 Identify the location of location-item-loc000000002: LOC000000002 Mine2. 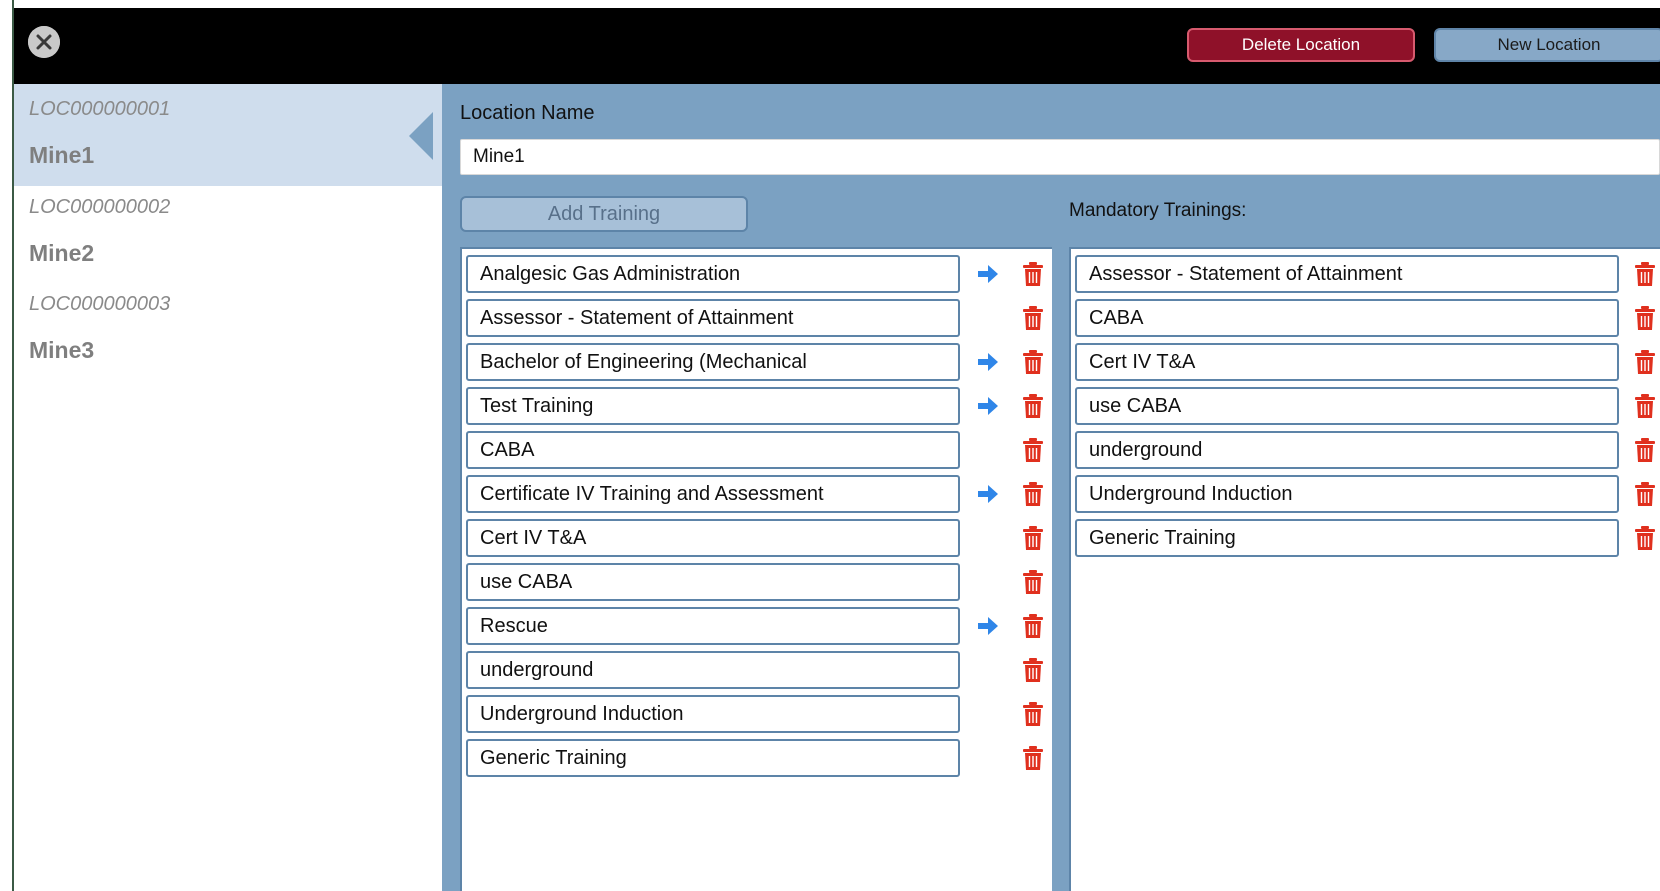
(228, 233).